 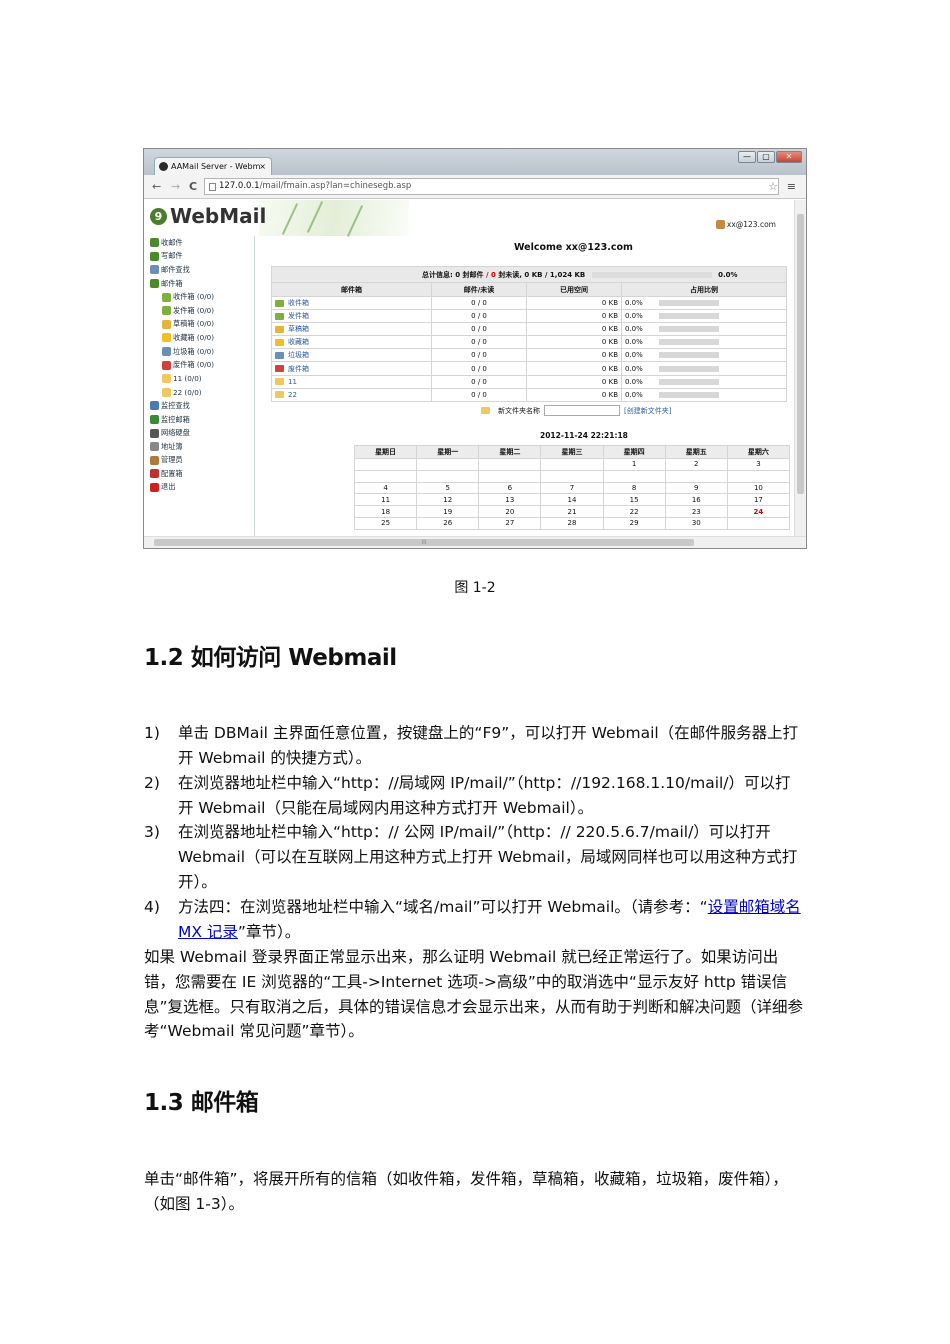 What do you see at coordinates (202, 325) in the screenshot?
I see `sidebar-item: 草稿箱 (0/0)` at bounding box center [202, 325].